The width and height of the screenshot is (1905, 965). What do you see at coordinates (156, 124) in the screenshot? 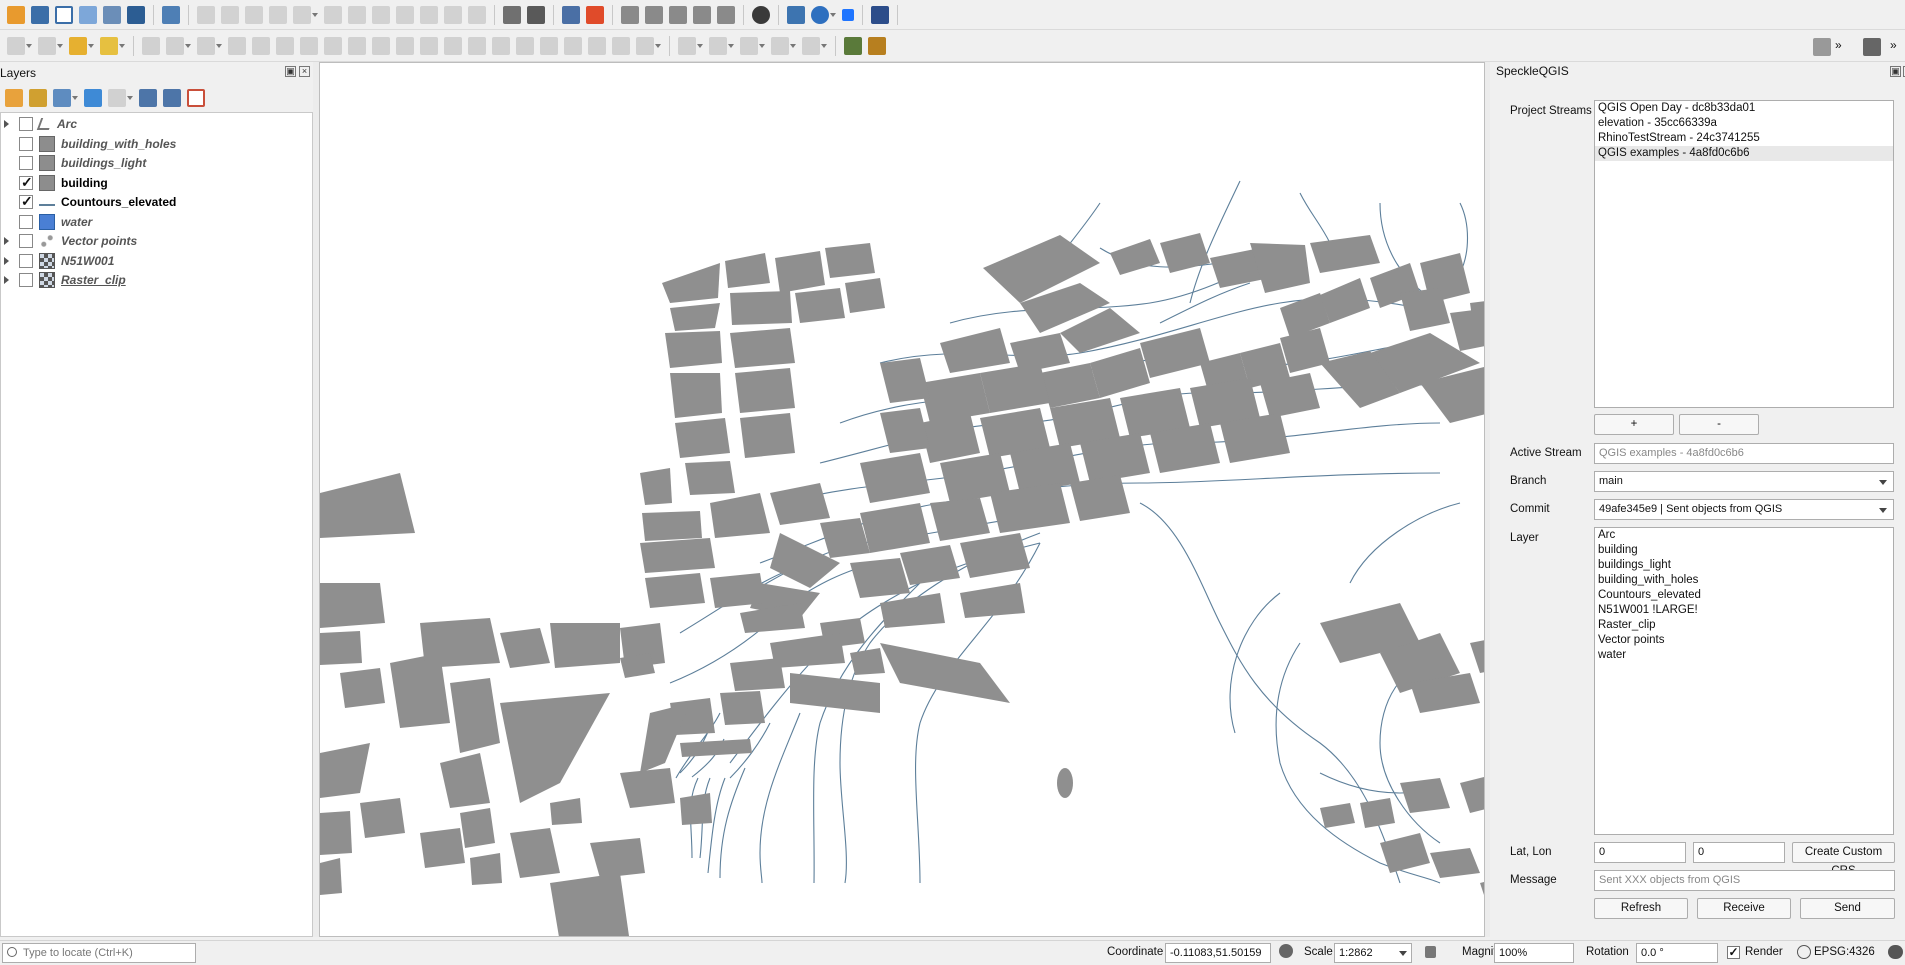
I see `layer-row: Arc` at bounding box center [156, 124].